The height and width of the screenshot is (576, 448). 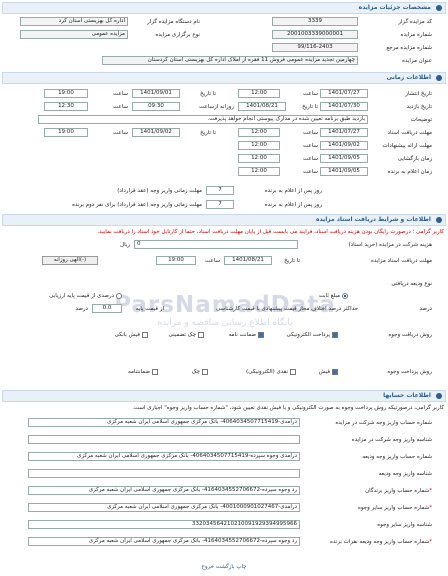 What do you see at coordinates (421, 120) in the screenshot?
I see `desc-label: توضیحات` at bounding box center [421, 120].